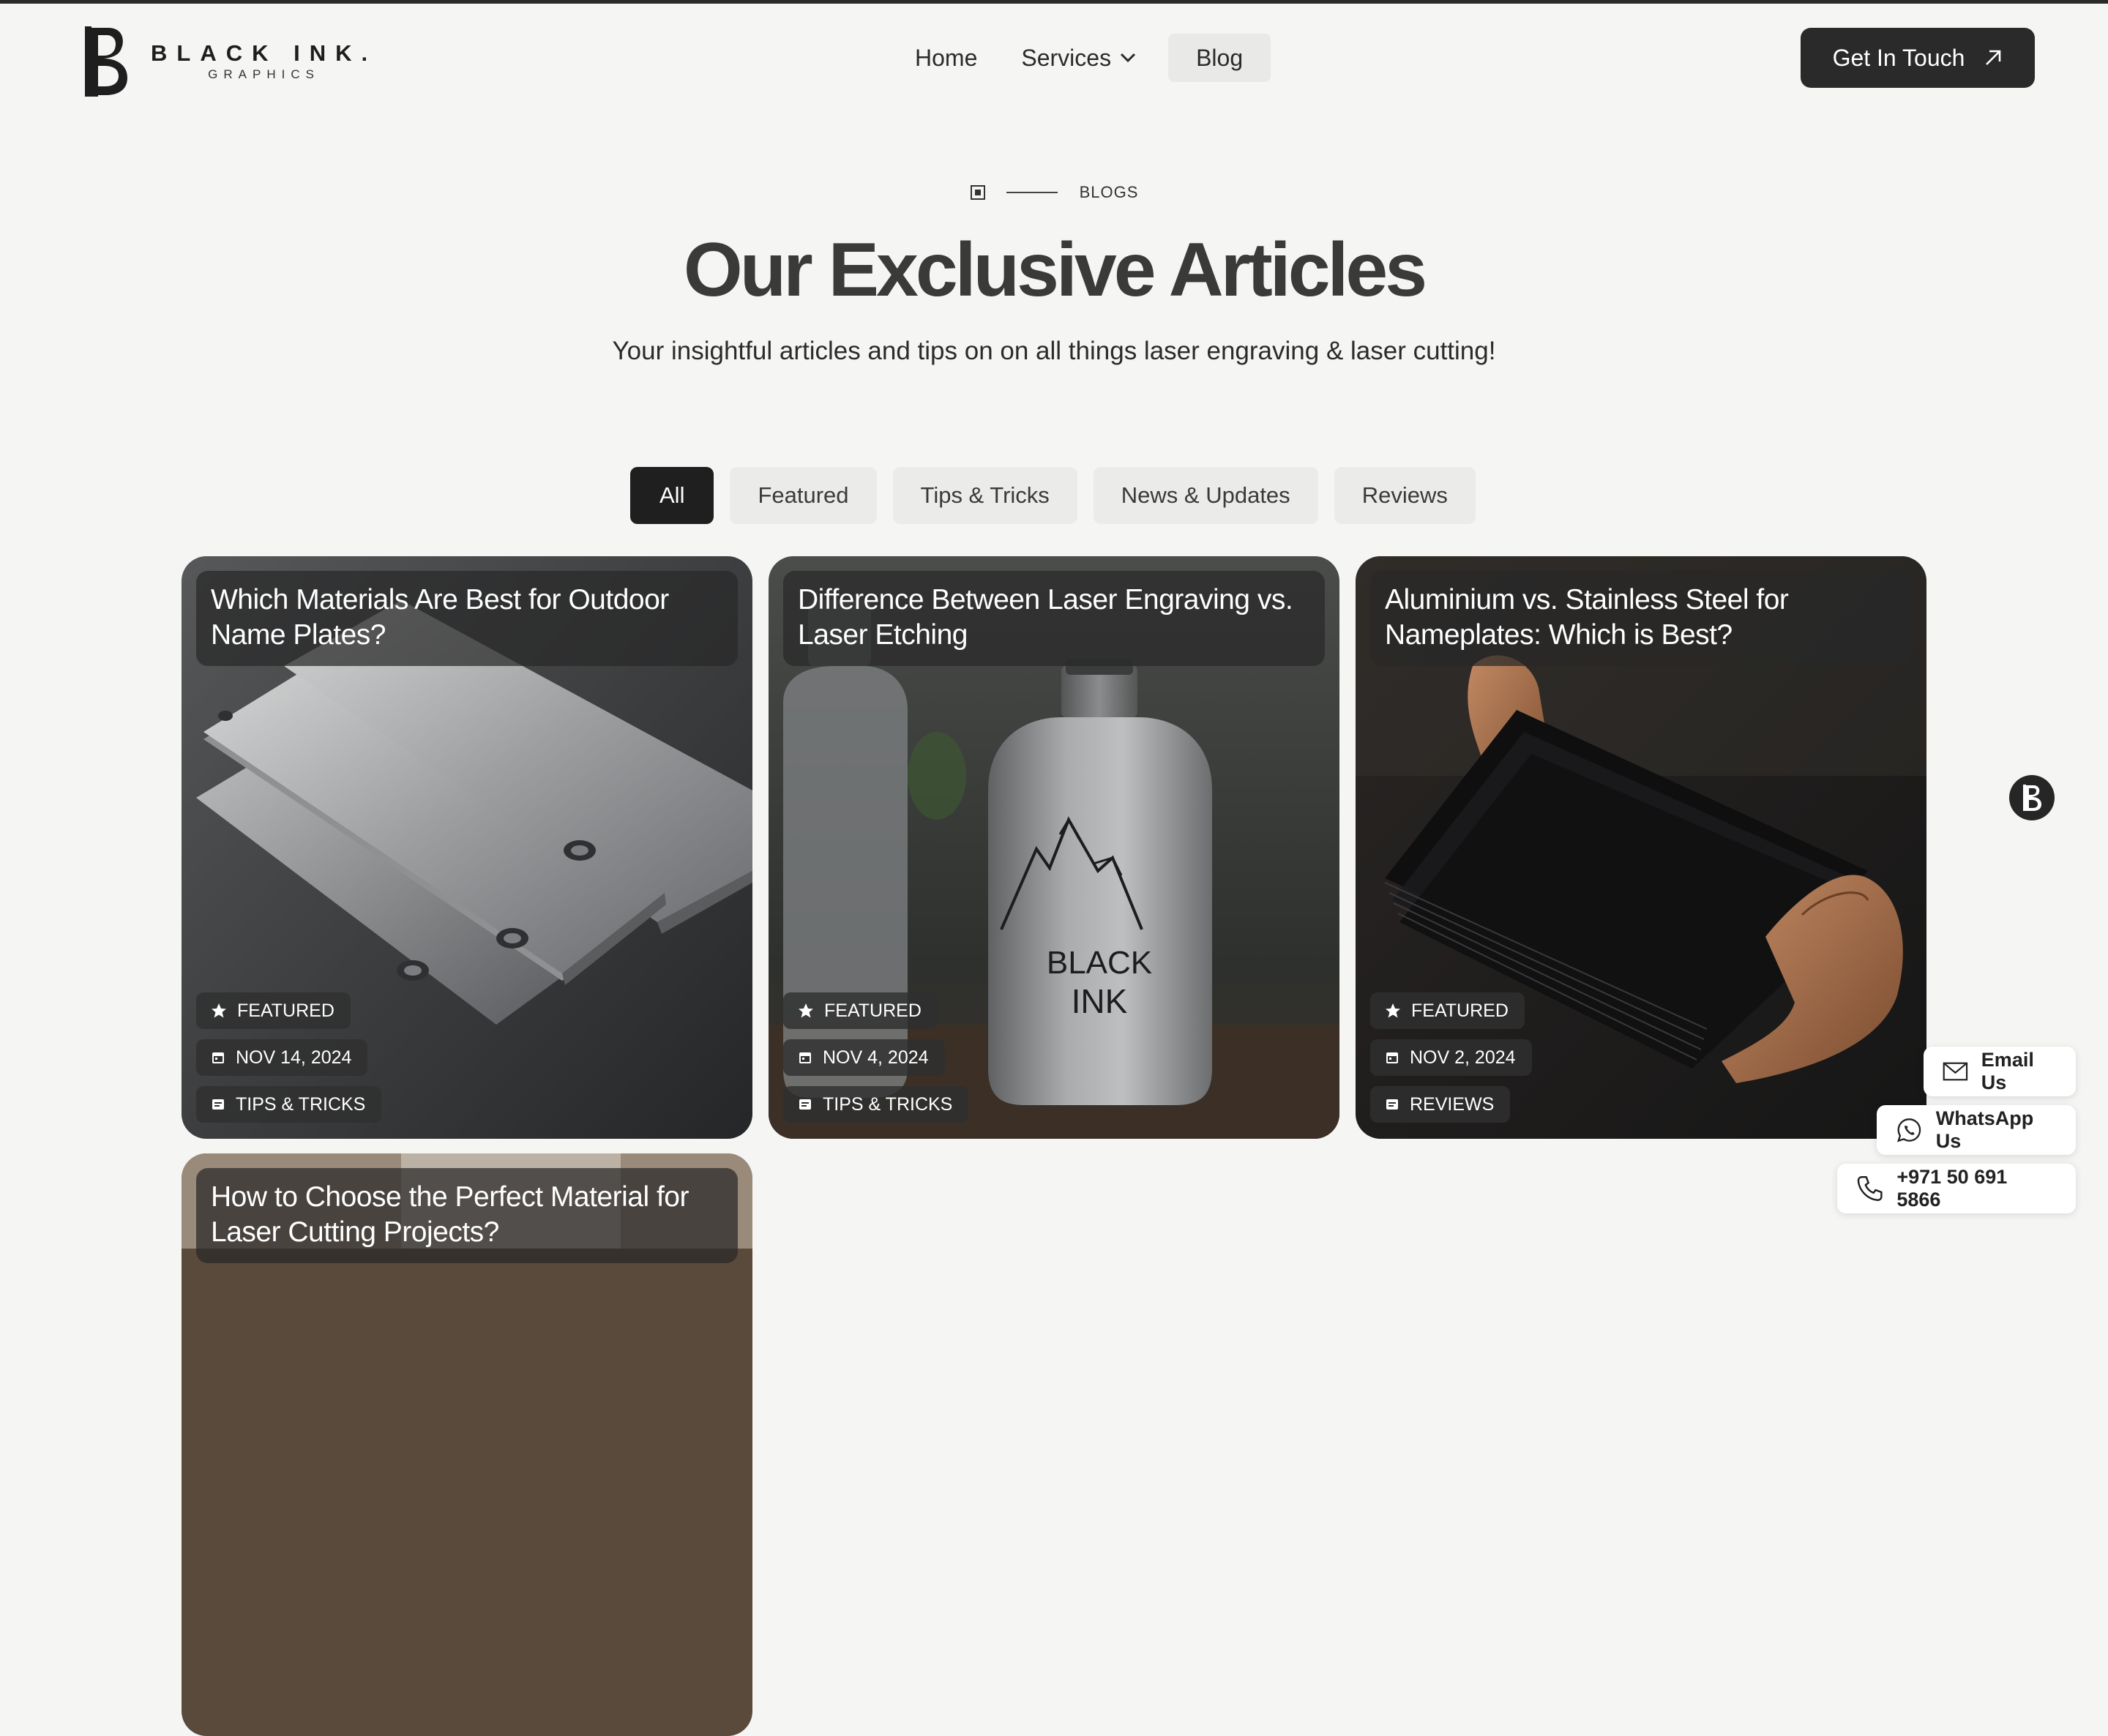  Describe the element at coordinates (1054, 2) in the screenshot. I see `top-border` at that location.